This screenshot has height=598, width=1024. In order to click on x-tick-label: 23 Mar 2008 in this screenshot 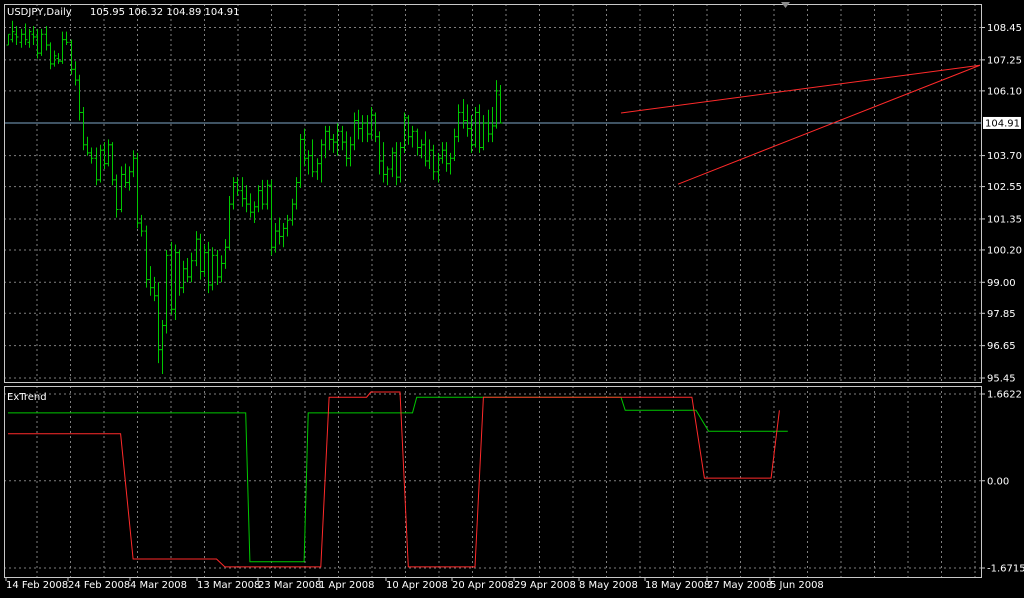, I will do `click(289, 585)`.